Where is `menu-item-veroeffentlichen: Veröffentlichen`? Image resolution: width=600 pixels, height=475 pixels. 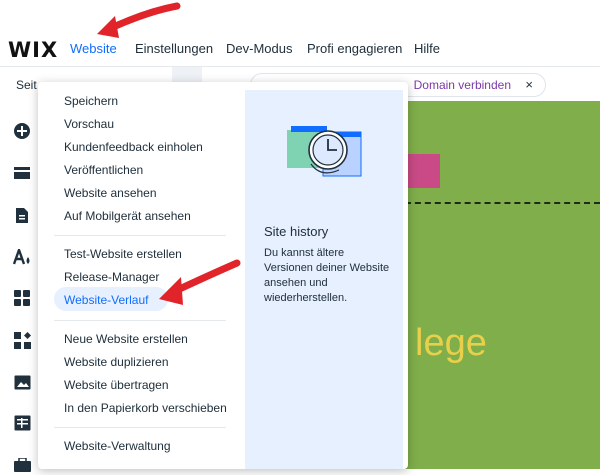
menu-item-veroeffentlichen: Veröffentlichen is located at coordinates (103, 170).